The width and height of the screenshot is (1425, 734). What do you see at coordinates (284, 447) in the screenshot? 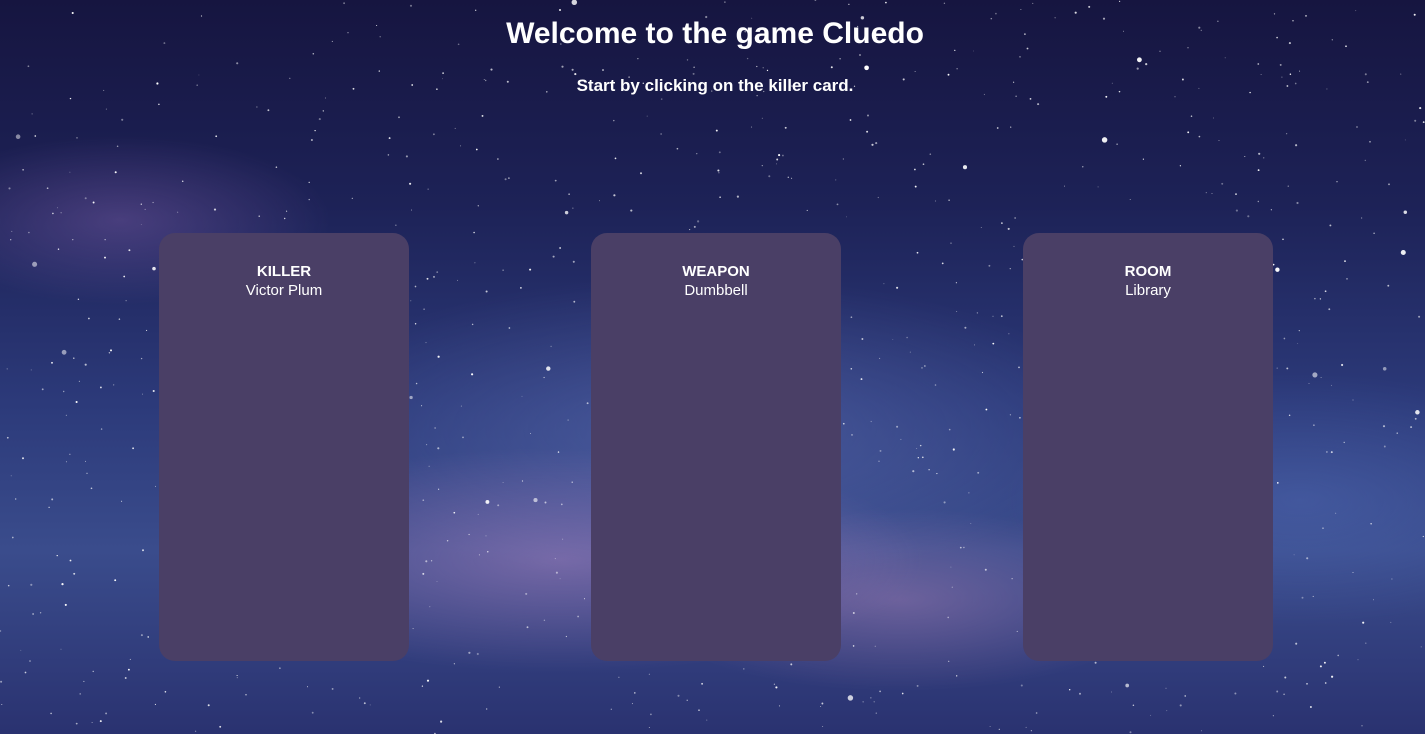
I see `killer-card: KILLER Victor Plum` at bounding box center [284, 447].